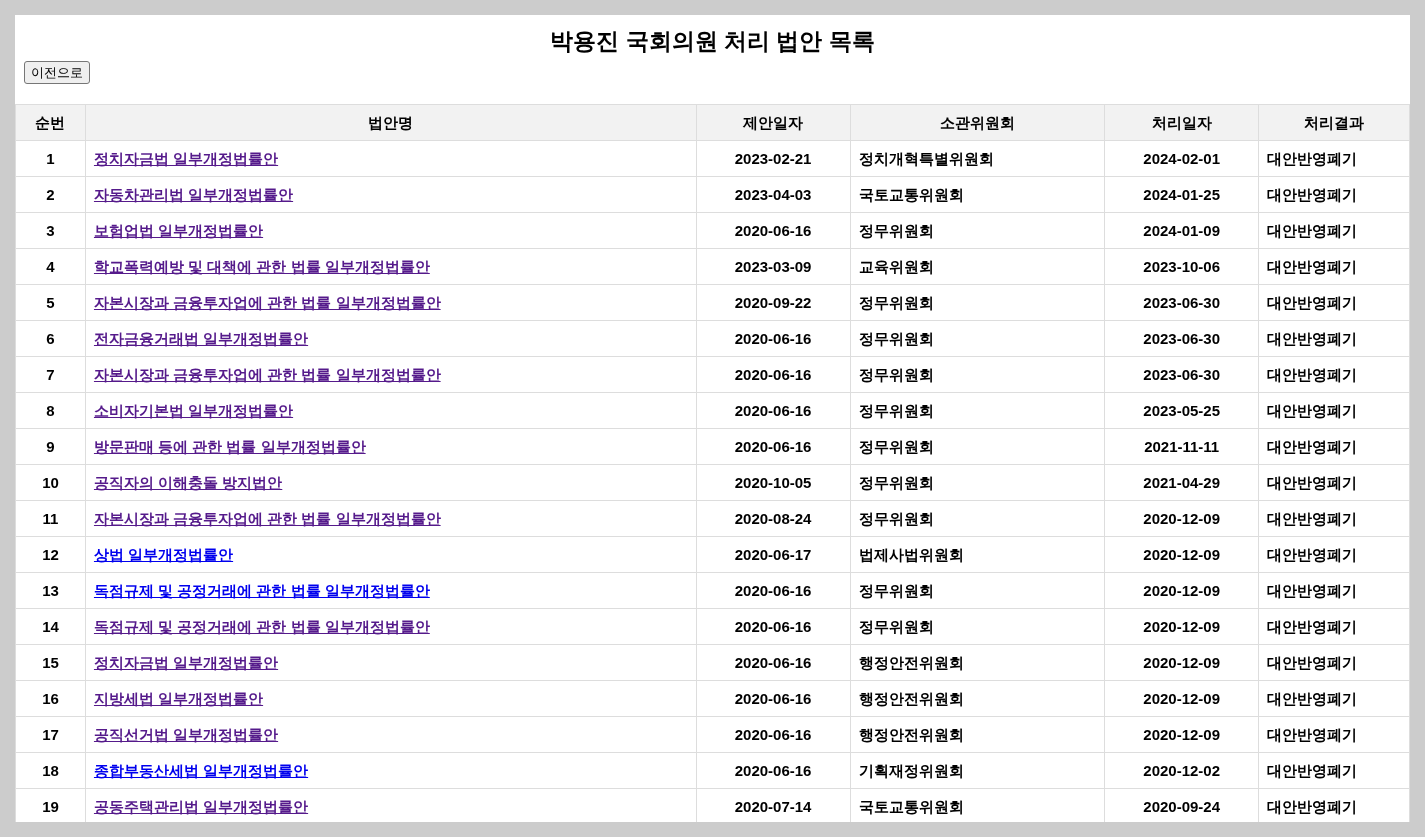 The height and width of the screenshot is (837, 1425). What do you see at coordinates (50, 662) in the screenshot?
I see `table-cell: 15` at bounding box center [50, 662].